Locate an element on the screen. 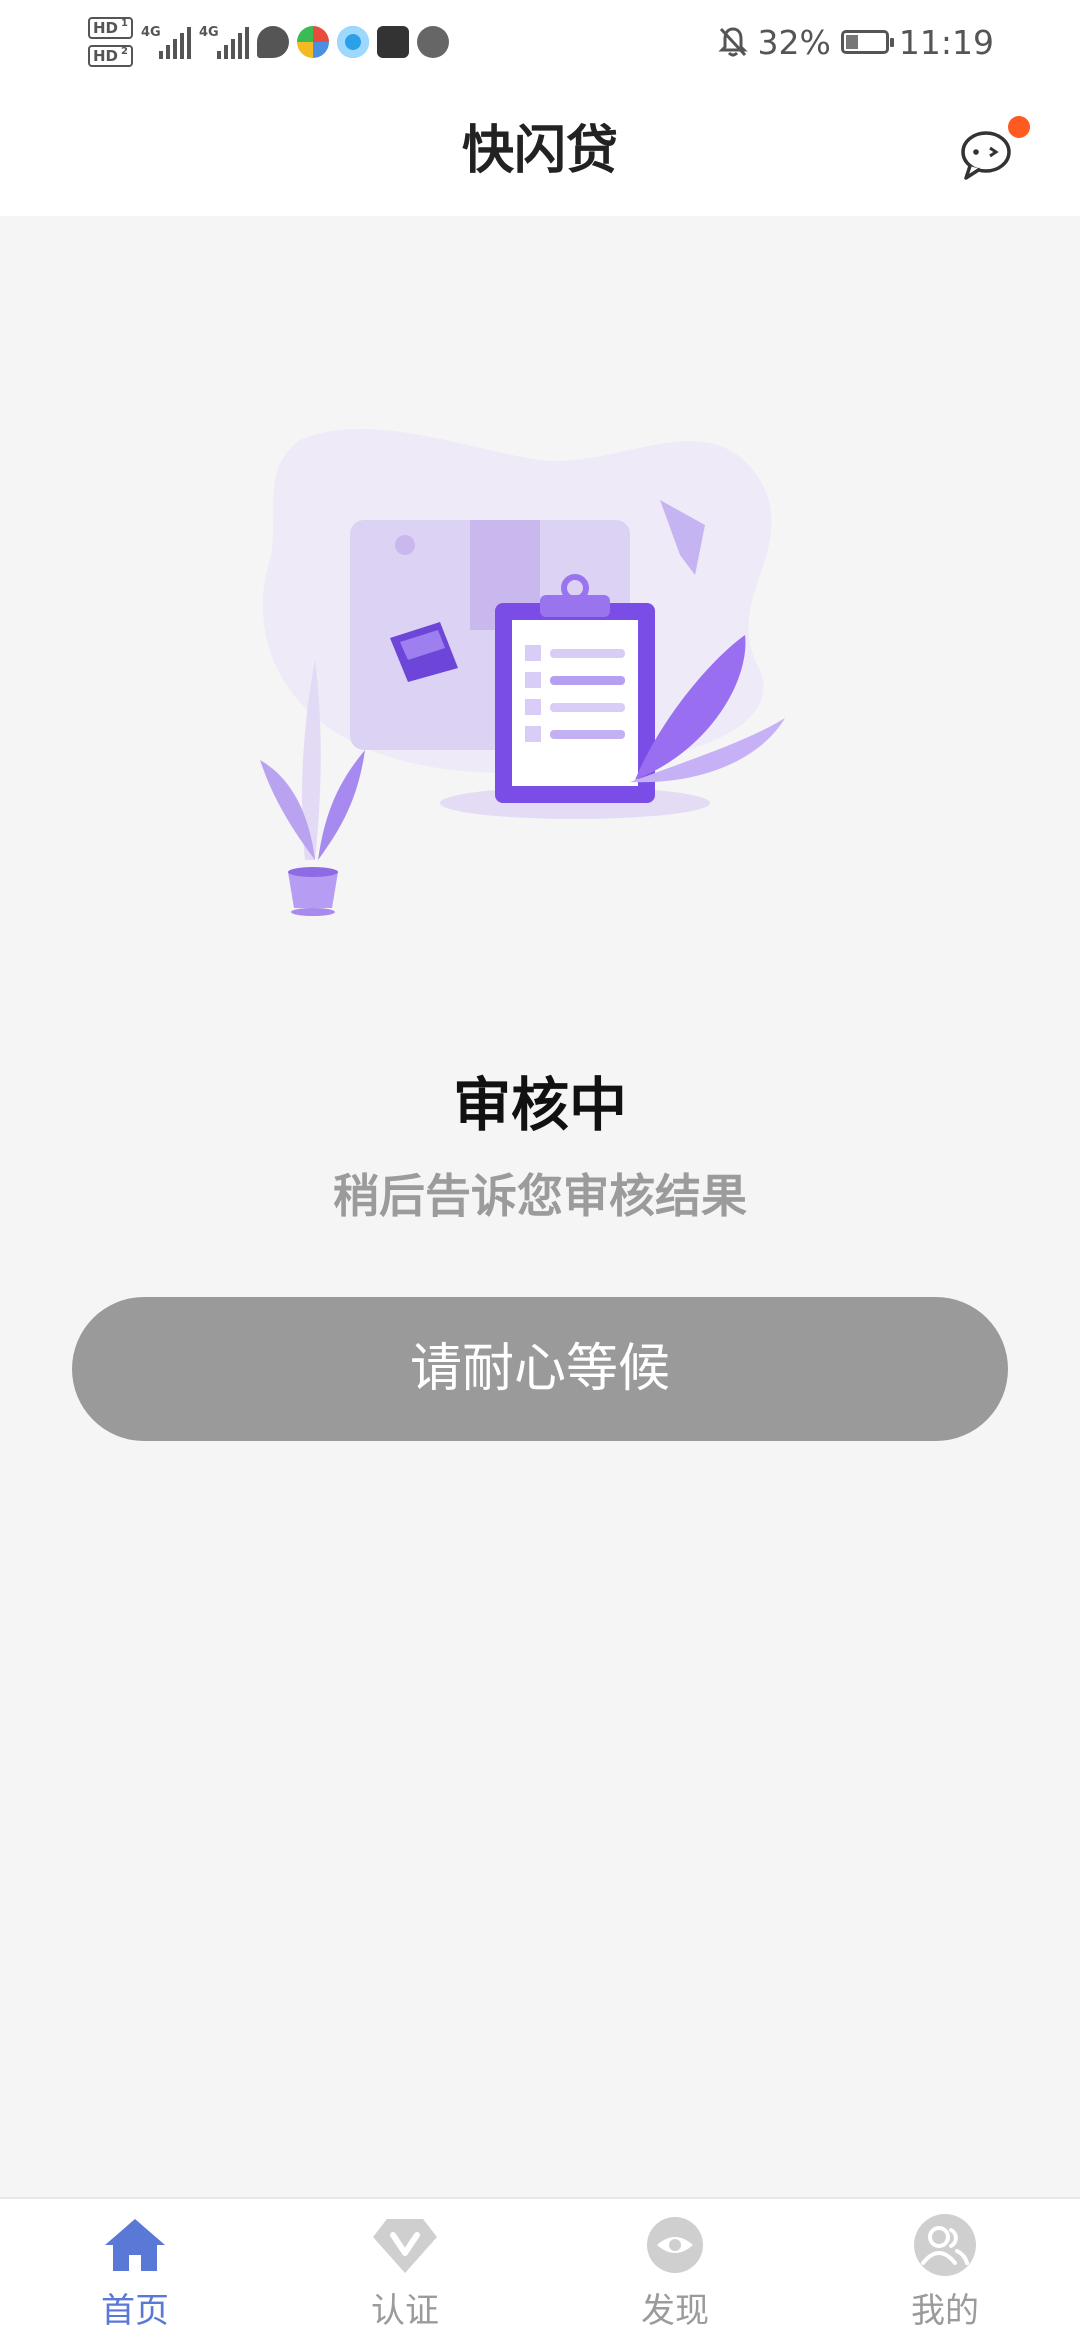 Image resolution: width=1080 pixels, height=2342 pixels. hand-app-icon is located at coordinates (432, 42).